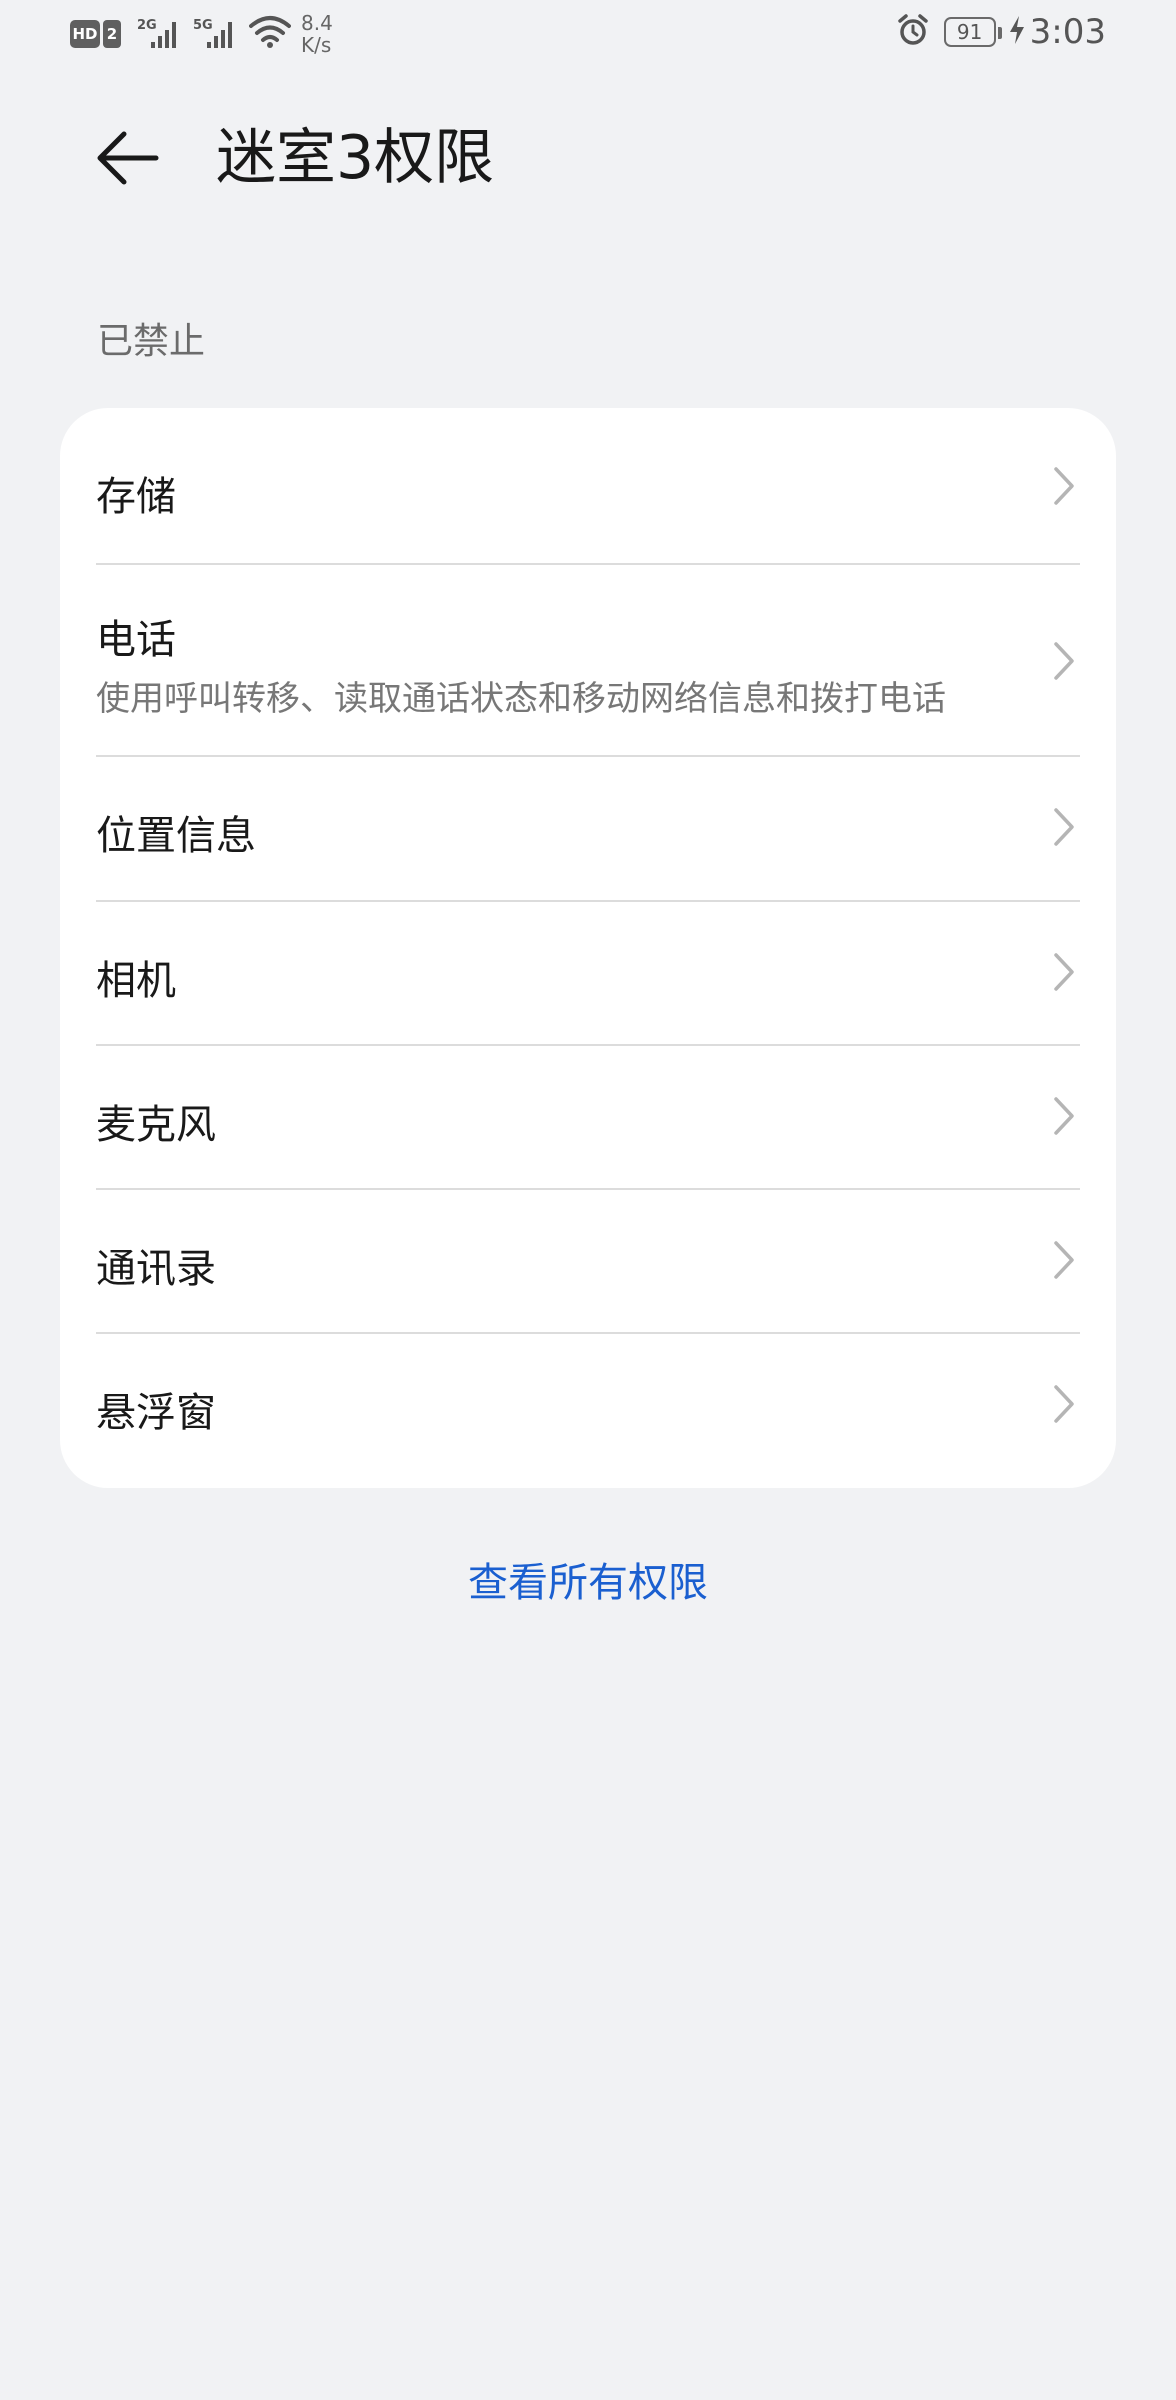 This screenshot has height=2400, width=1176. I want to click on section-label-denied: 已禁止, so click(151, 341).